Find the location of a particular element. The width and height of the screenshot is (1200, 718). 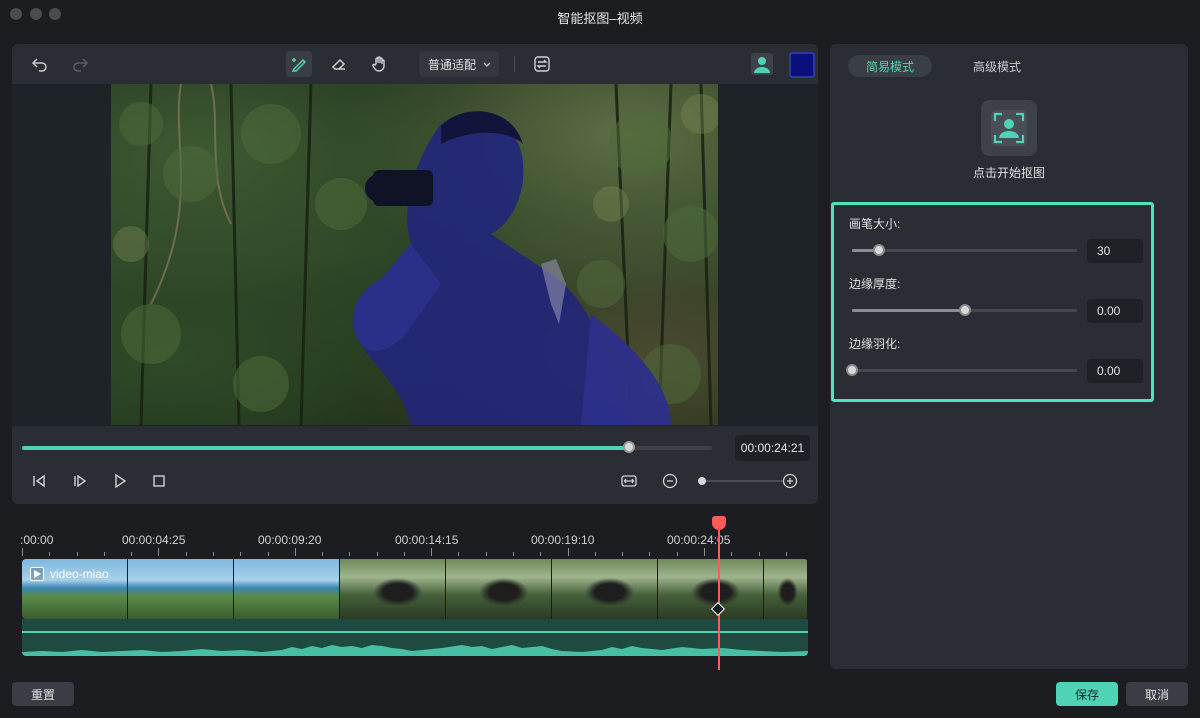

current-timecode: 00:00:24:21 is located at coordinates (772, 448).